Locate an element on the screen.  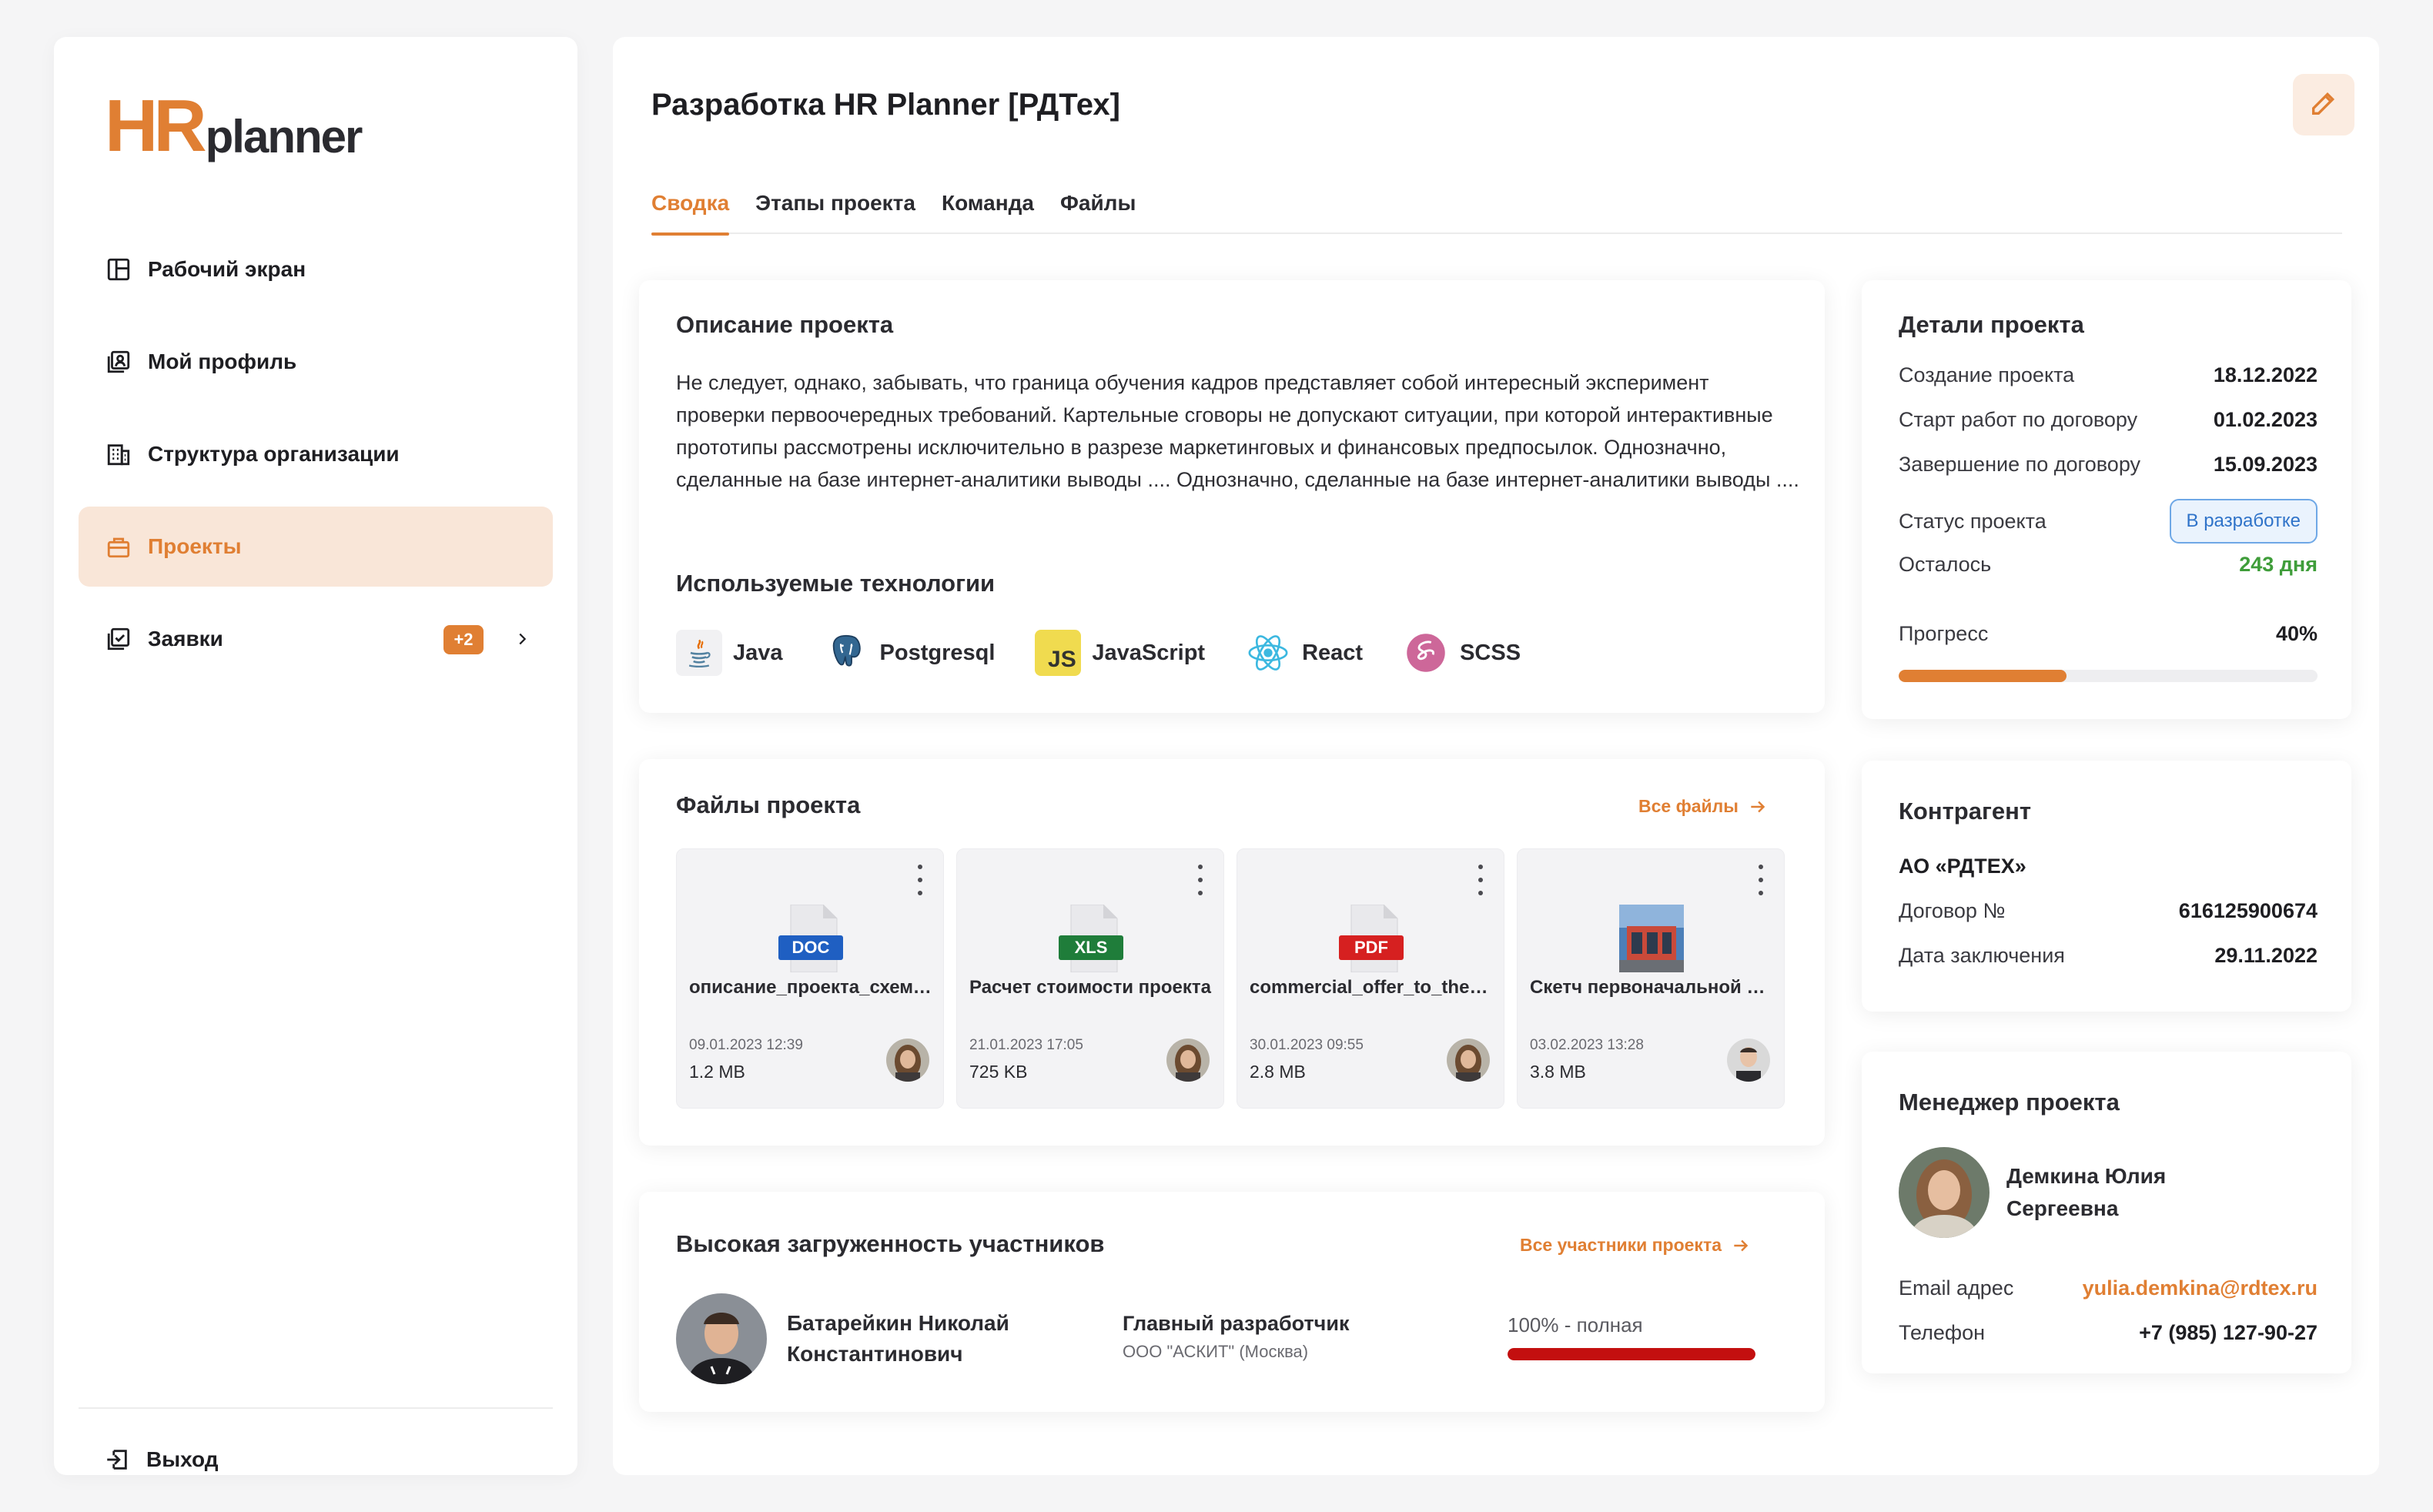
manager-name-line2: Сергеевна is located at coordinates (2062, 1208).